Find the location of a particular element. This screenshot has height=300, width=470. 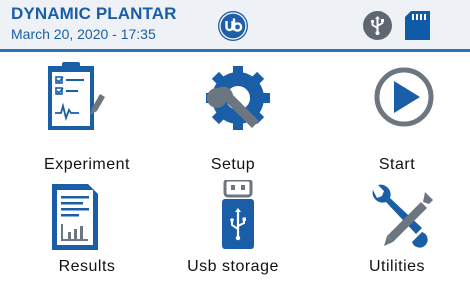

results-button: Results is located at coordinates (87, 240).